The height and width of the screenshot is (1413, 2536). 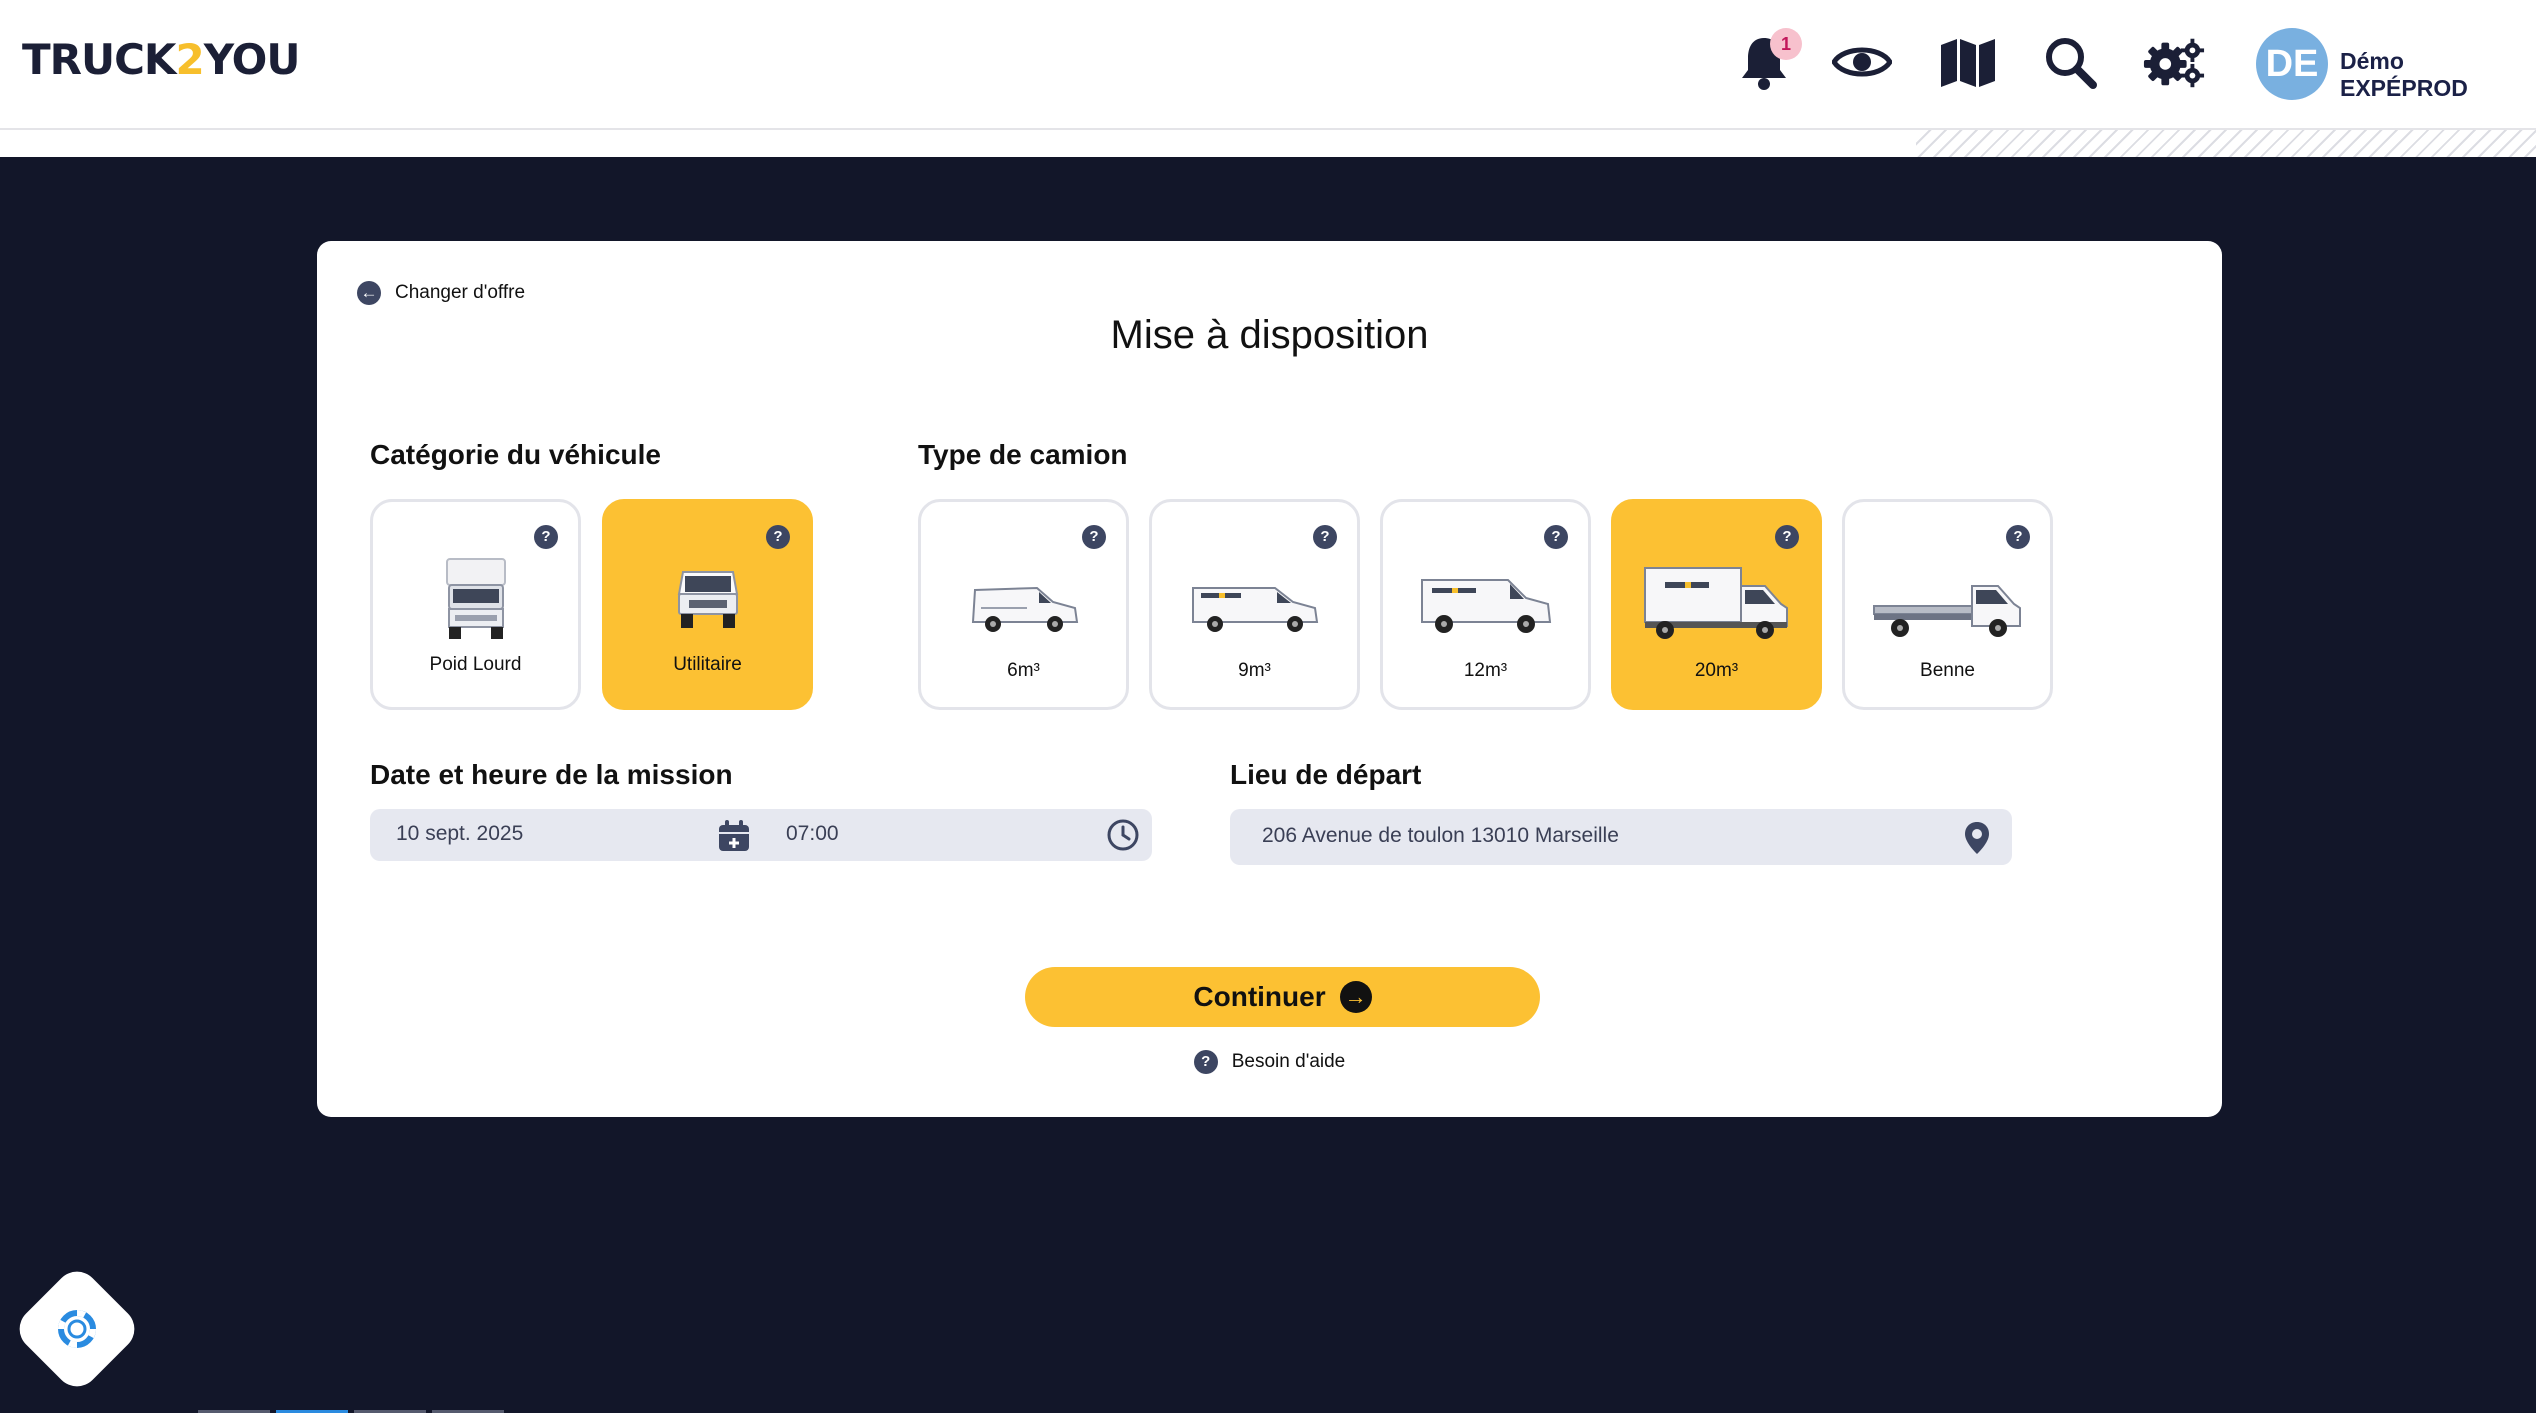 I want to click on departure-address-input: 206 Avenue de toulon 13010 Marseille, so click(x=1621, y=837).